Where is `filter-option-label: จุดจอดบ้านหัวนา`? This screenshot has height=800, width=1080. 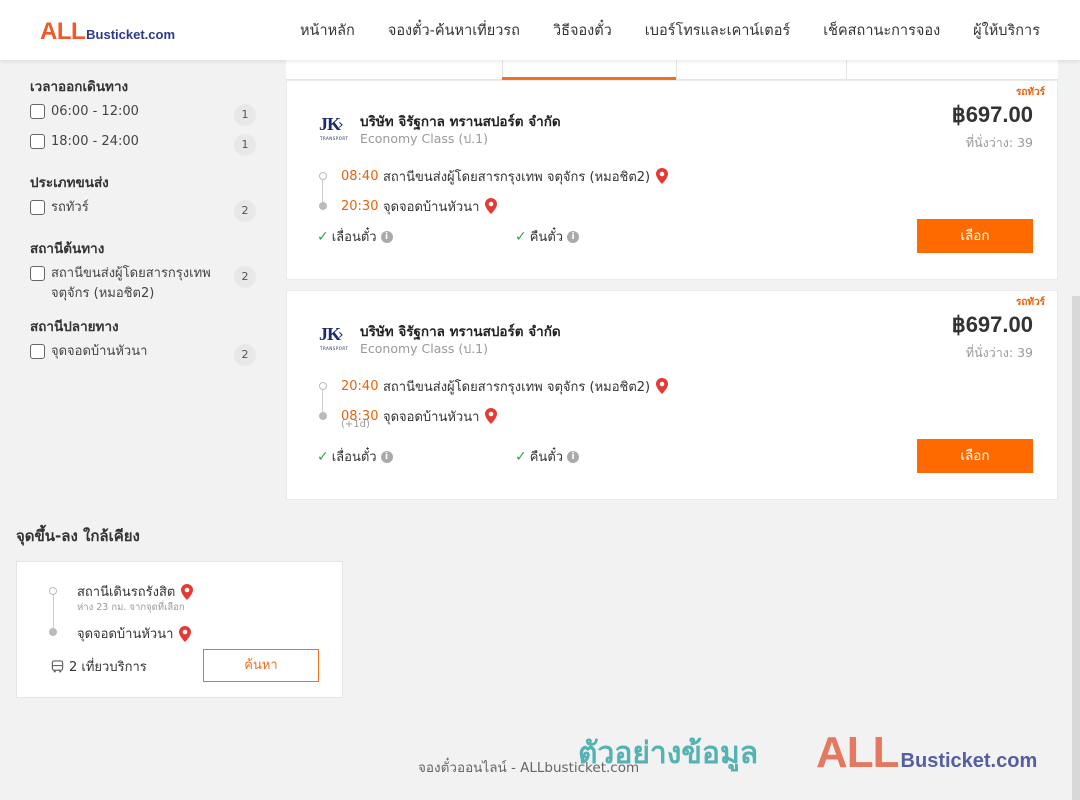
filter-option-label: จุดจอดบ้านหัวนา is located at coordinates (136, 352).